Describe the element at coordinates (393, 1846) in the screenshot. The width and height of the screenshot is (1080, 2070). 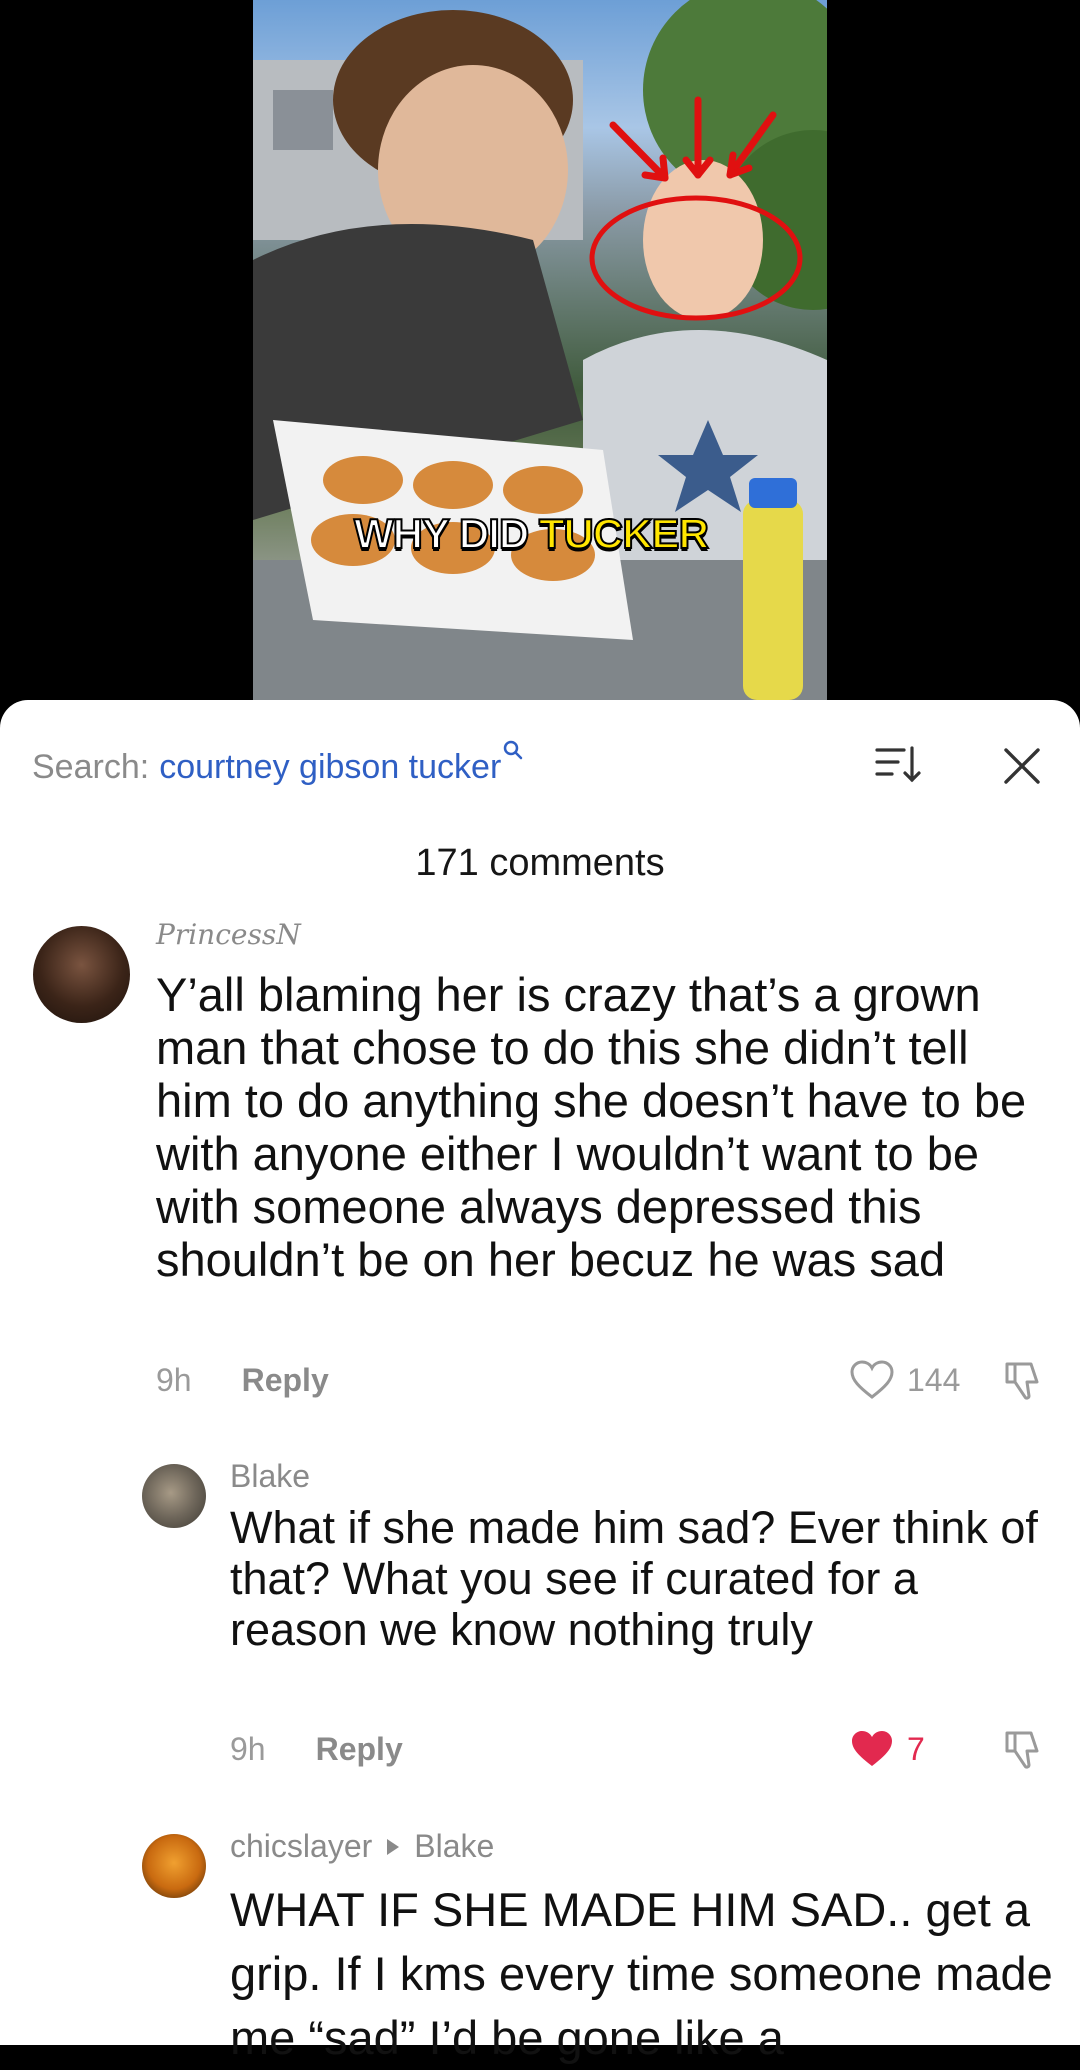
I see `play-right-icon` at that location.